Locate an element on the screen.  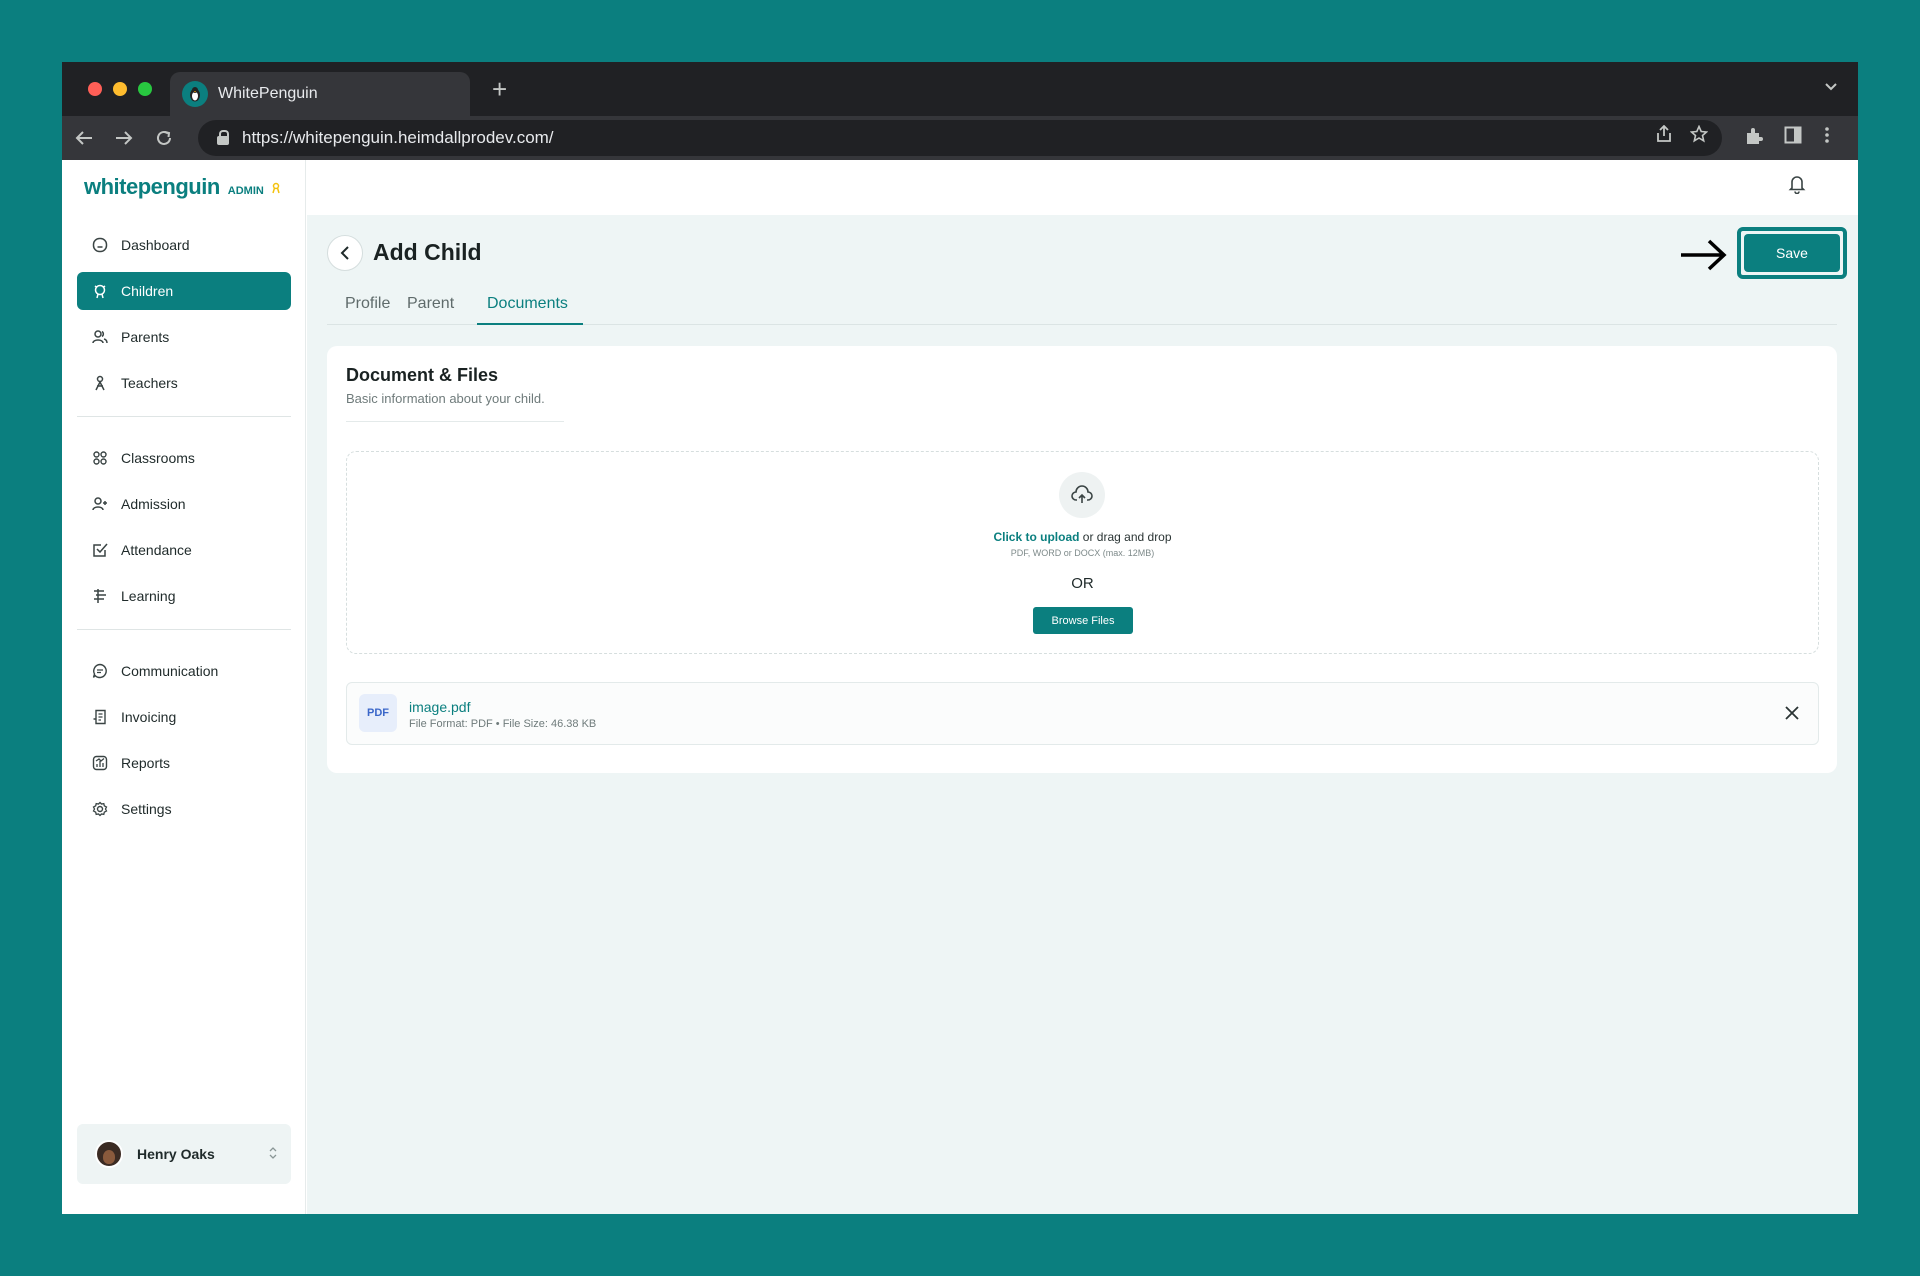
sidebar-item-parents: Parents is located at coordinates (184, 337).